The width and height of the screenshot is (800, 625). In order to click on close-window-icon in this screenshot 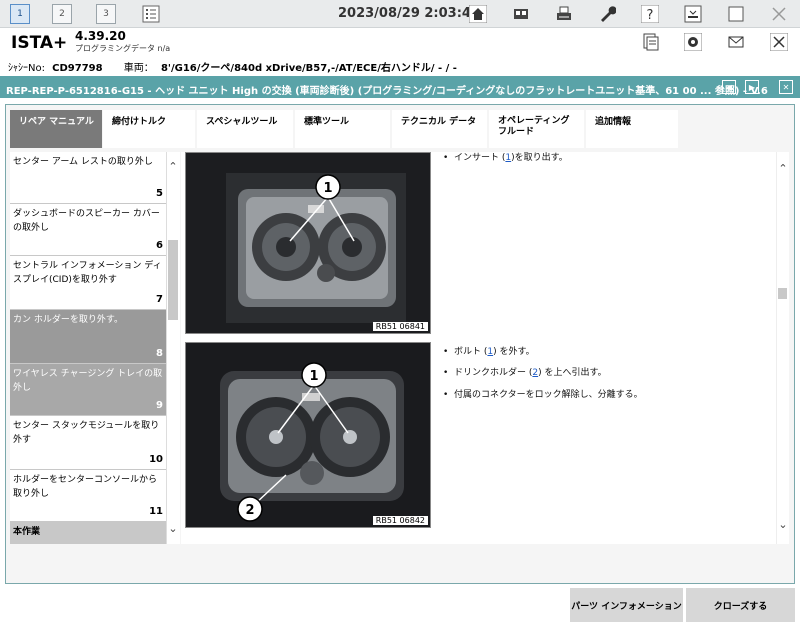, I will do `click(779, 14)`.